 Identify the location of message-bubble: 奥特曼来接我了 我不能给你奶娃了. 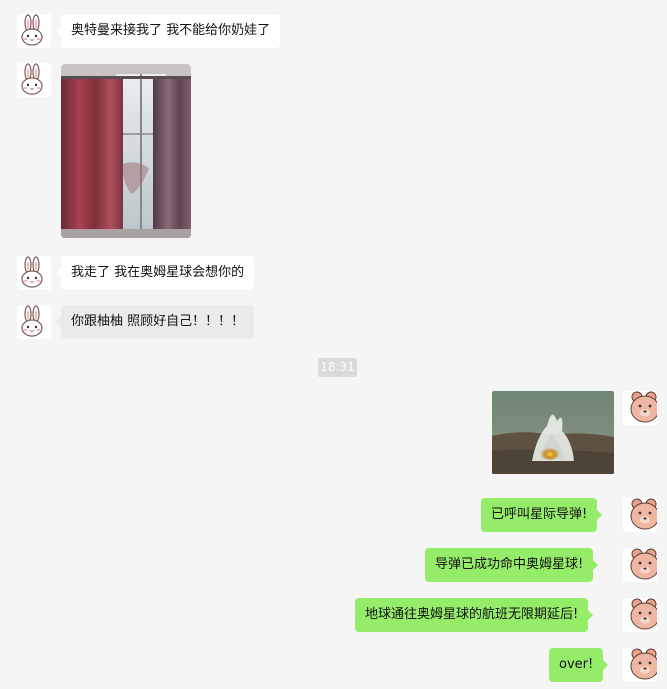
(168, 31).